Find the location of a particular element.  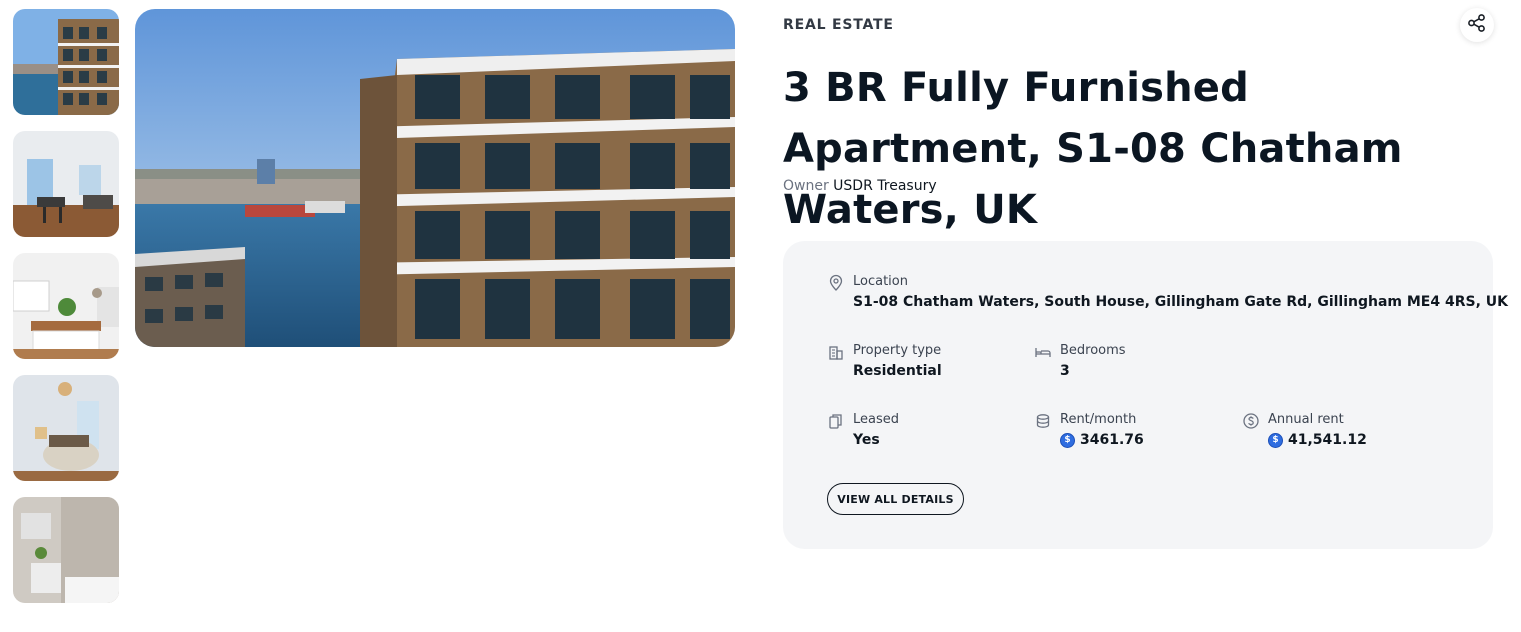

leased-field: Leased Yes is located at coordinates (863, 430).